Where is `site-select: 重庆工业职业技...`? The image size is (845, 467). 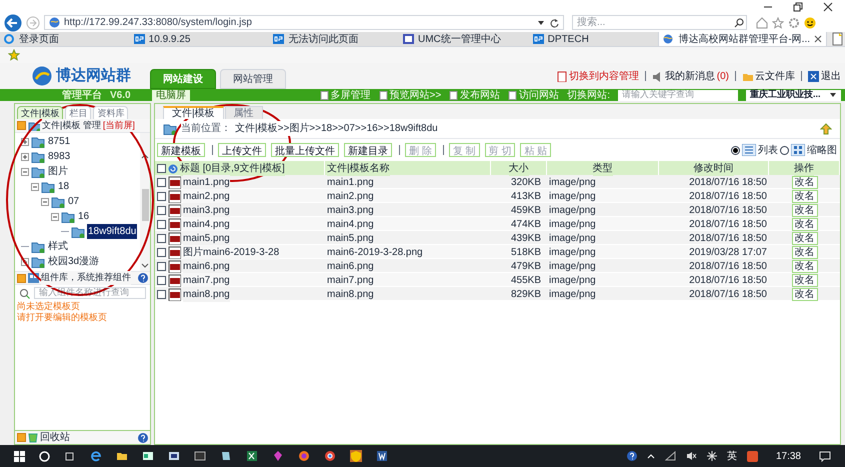
site-select: 重庆工业职业技... is located at coordinates (793, 95).